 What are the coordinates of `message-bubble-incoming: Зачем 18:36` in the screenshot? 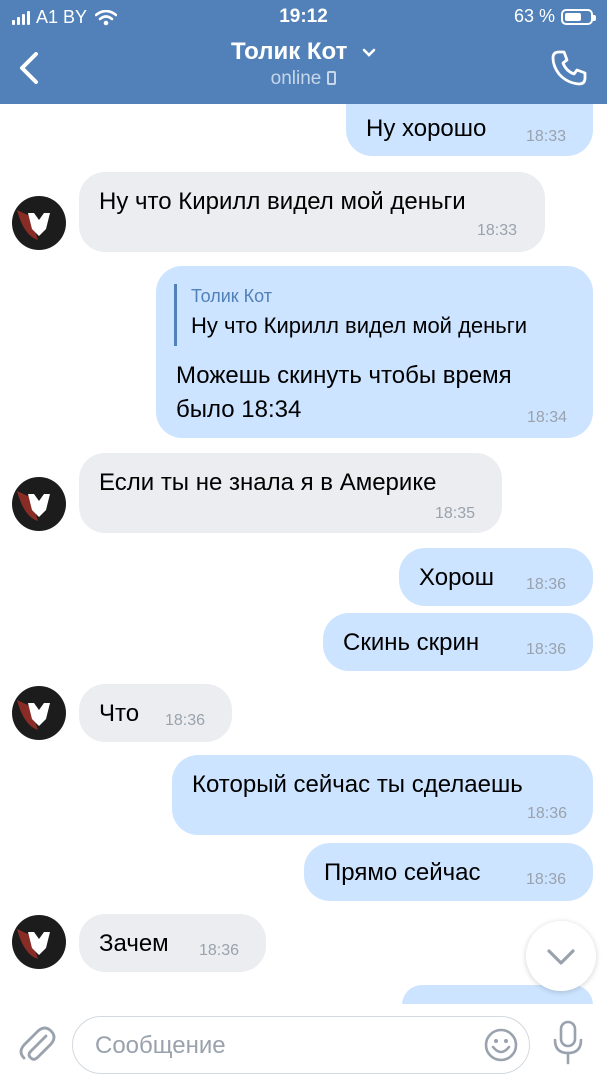 It's located at (172, 943).